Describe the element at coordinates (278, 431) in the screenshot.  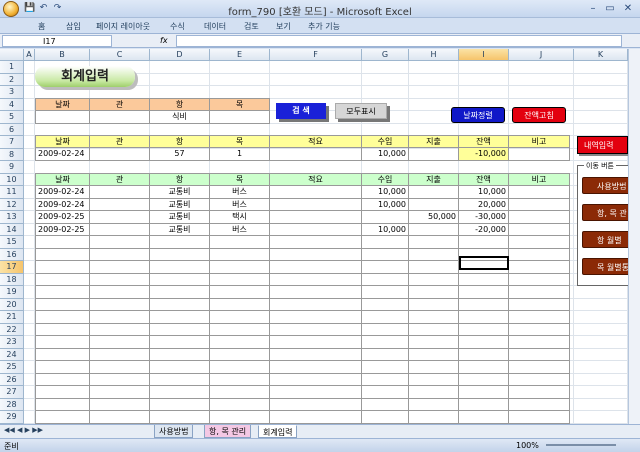
I see `sheet-tab-accounting: 회계입력` at that location.